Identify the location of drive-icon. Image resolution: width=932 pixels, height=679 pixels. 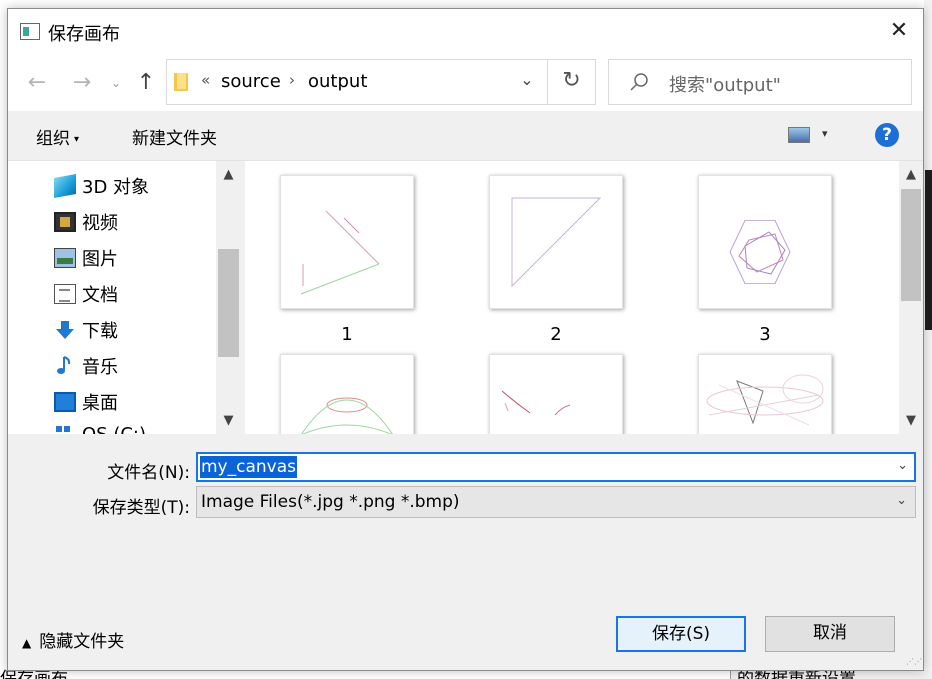
(65, 428).